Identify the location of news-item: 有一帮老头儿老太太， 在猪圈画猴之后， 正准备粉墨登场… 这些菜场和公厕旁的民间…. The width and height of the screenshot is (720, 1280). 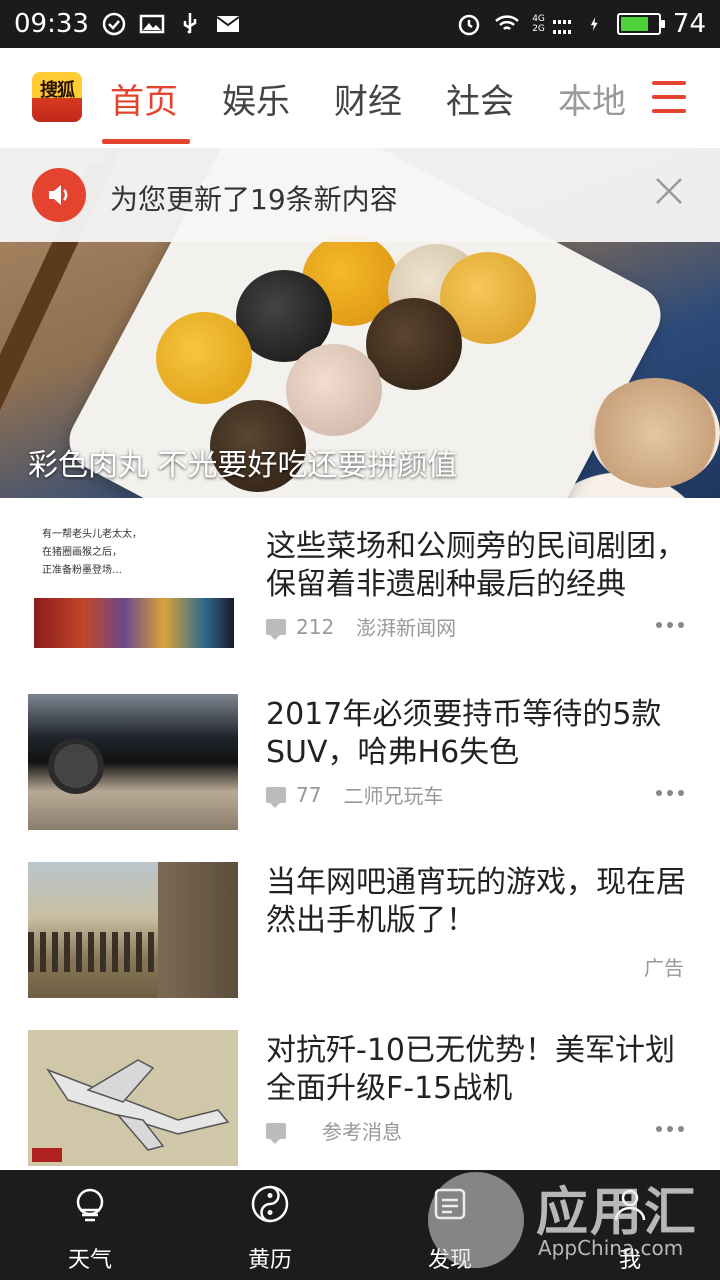
(360, 596).